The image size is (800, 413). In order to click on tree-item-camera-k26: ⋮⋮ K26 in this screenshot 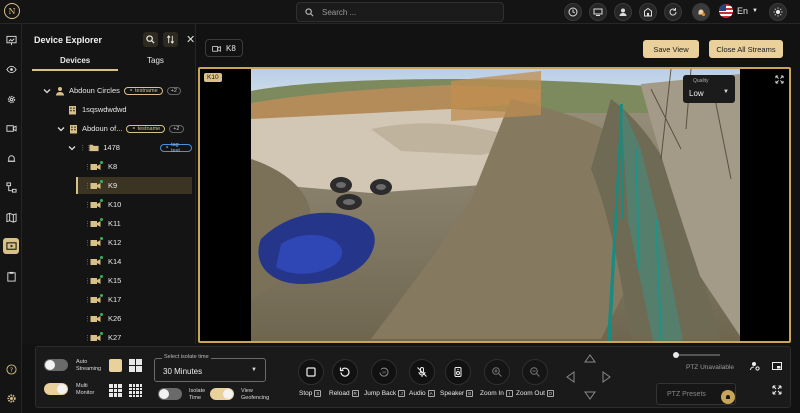, I will do `click(107, 318)`.